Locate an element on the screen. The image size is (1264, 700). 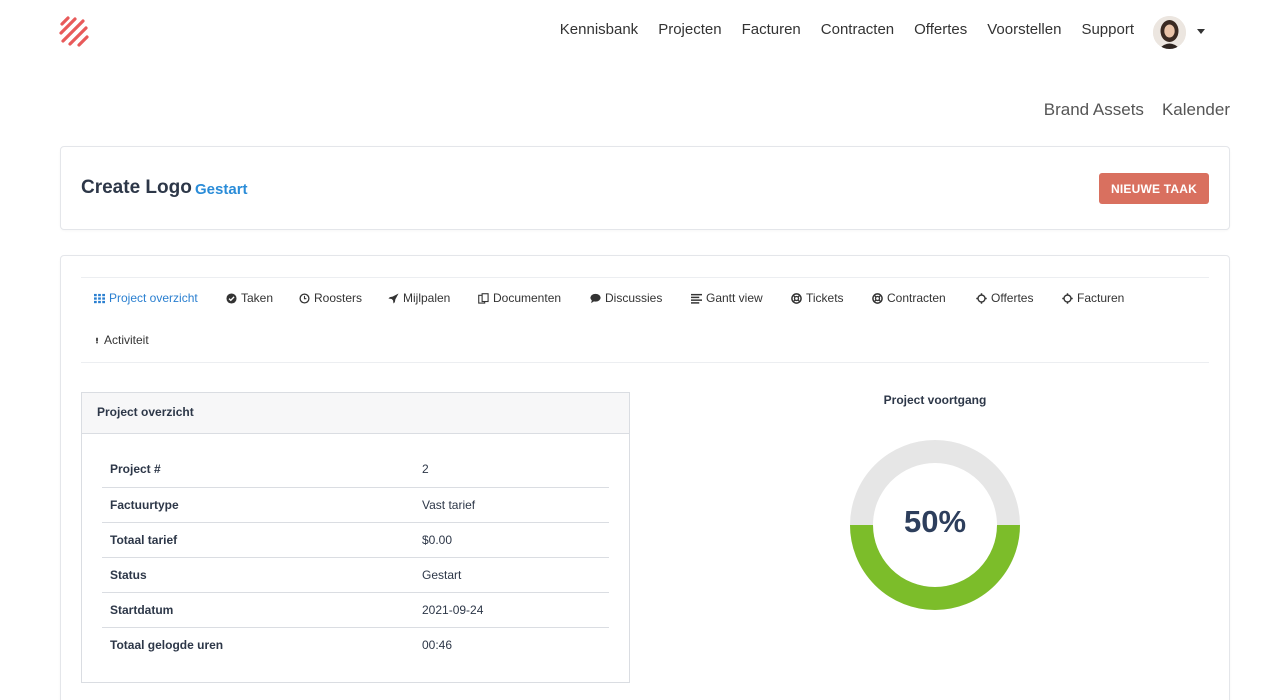
table-row: Factuurtype Vast tarief is located at coordinates (355, 505).